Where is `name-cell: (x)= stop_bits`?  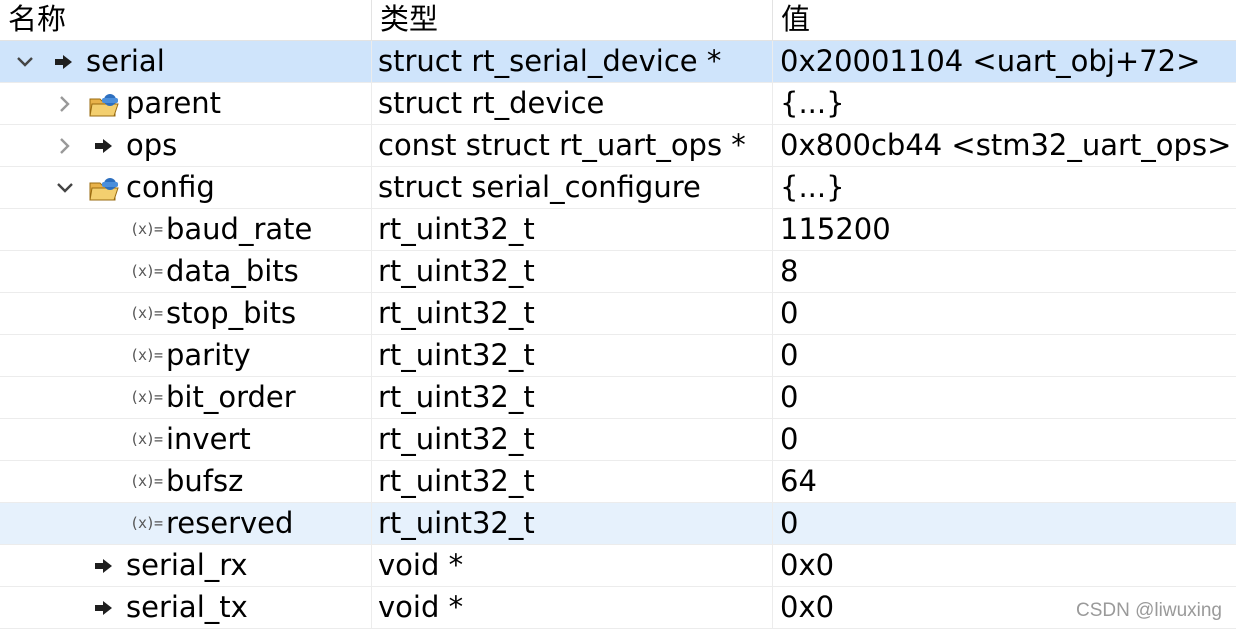
name-cell: (x)= stop_bits is located at coordinates (186, 313).